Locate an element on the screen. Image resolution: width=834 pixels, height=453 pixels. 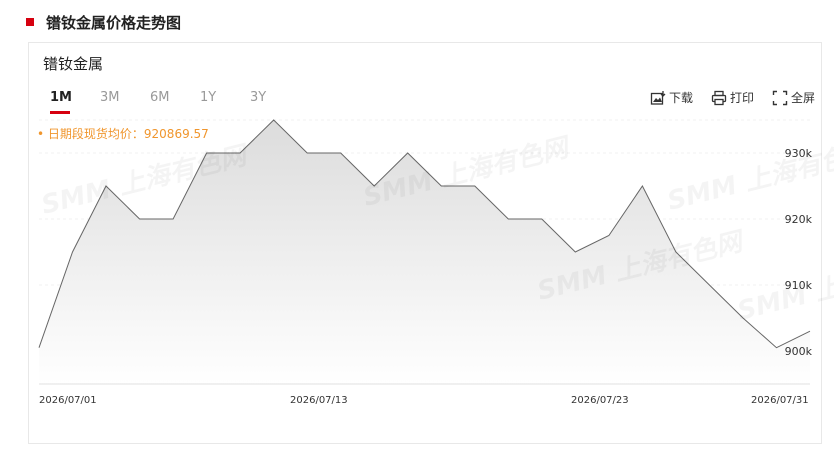
watermark: SMM 上海有色网 is located at coordinates (784, 286).